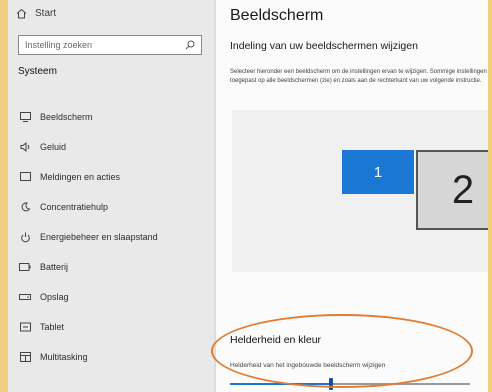 The image size is (492, 392). Describe the element at coordinates (25, 177) in the screenshot. I see `notifications-icon` at that location.